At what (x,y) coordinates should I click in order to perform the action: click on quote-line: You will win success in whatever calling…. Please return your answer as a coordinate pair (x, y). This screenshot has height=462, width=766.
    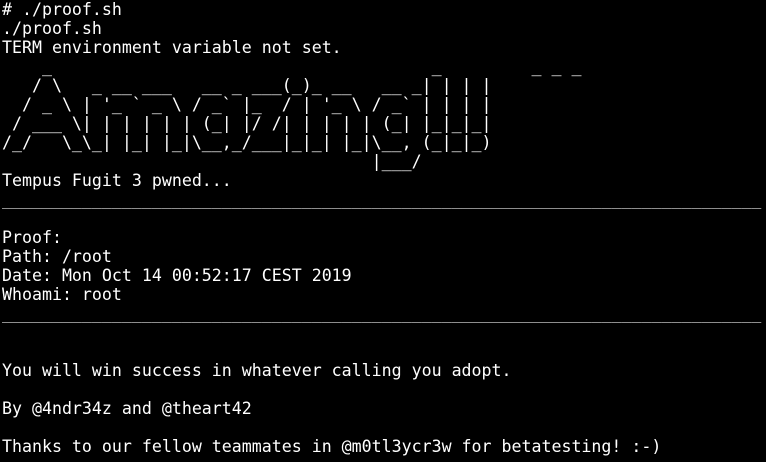
    Looking at the image, I should click on (257, 370).